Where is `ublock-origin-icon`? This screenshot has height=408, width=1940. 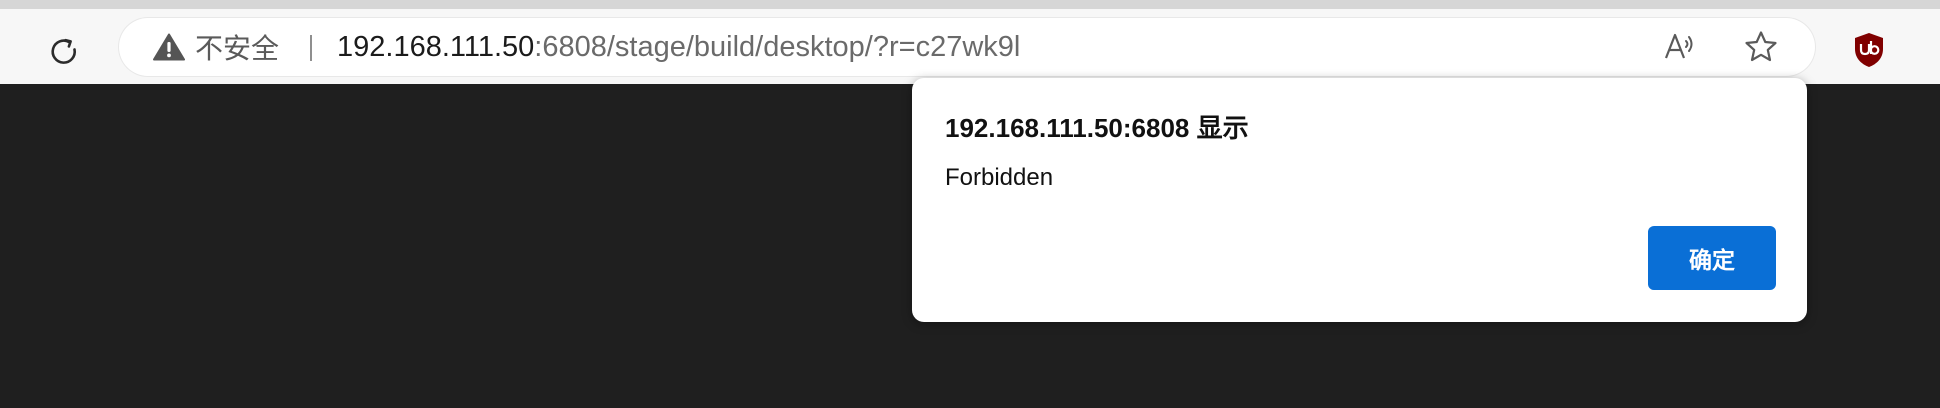 ublock-origin-icon is located at coordinates (1869, 50).